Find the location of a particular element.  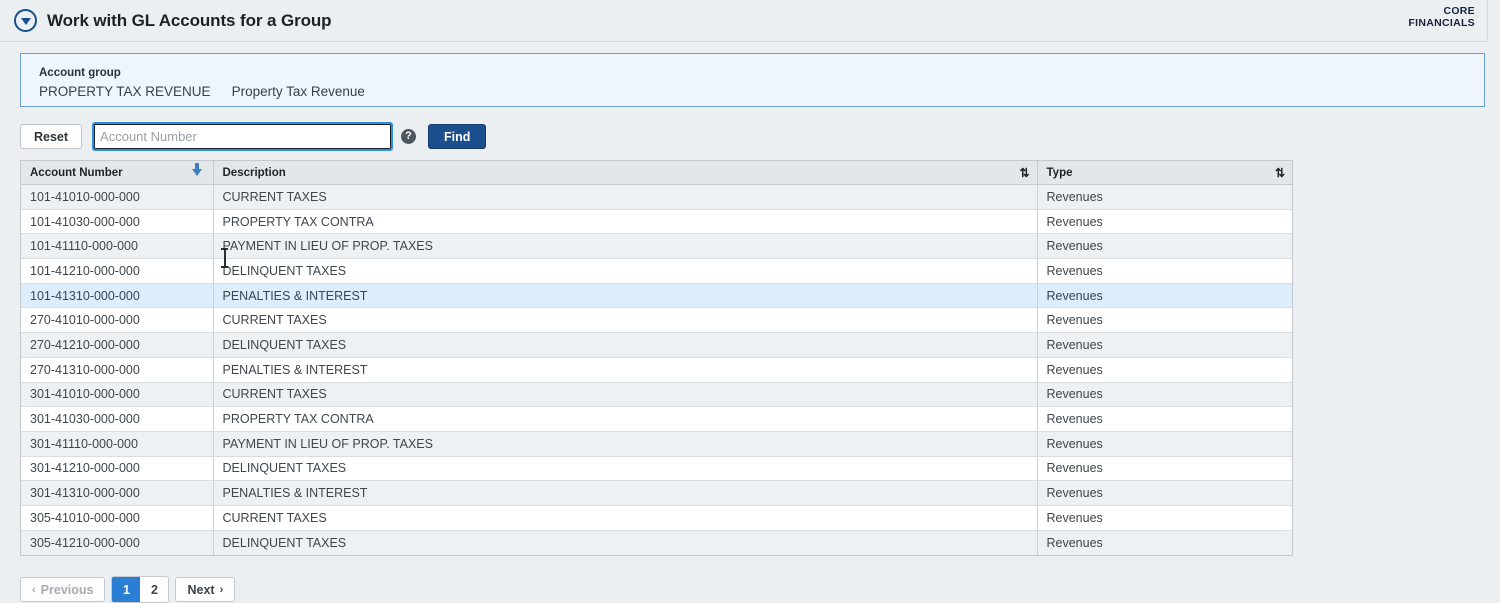

table-row: 270-41010-000-000 CURRENT TAXES Revenues is located at coordinates (656, 320).